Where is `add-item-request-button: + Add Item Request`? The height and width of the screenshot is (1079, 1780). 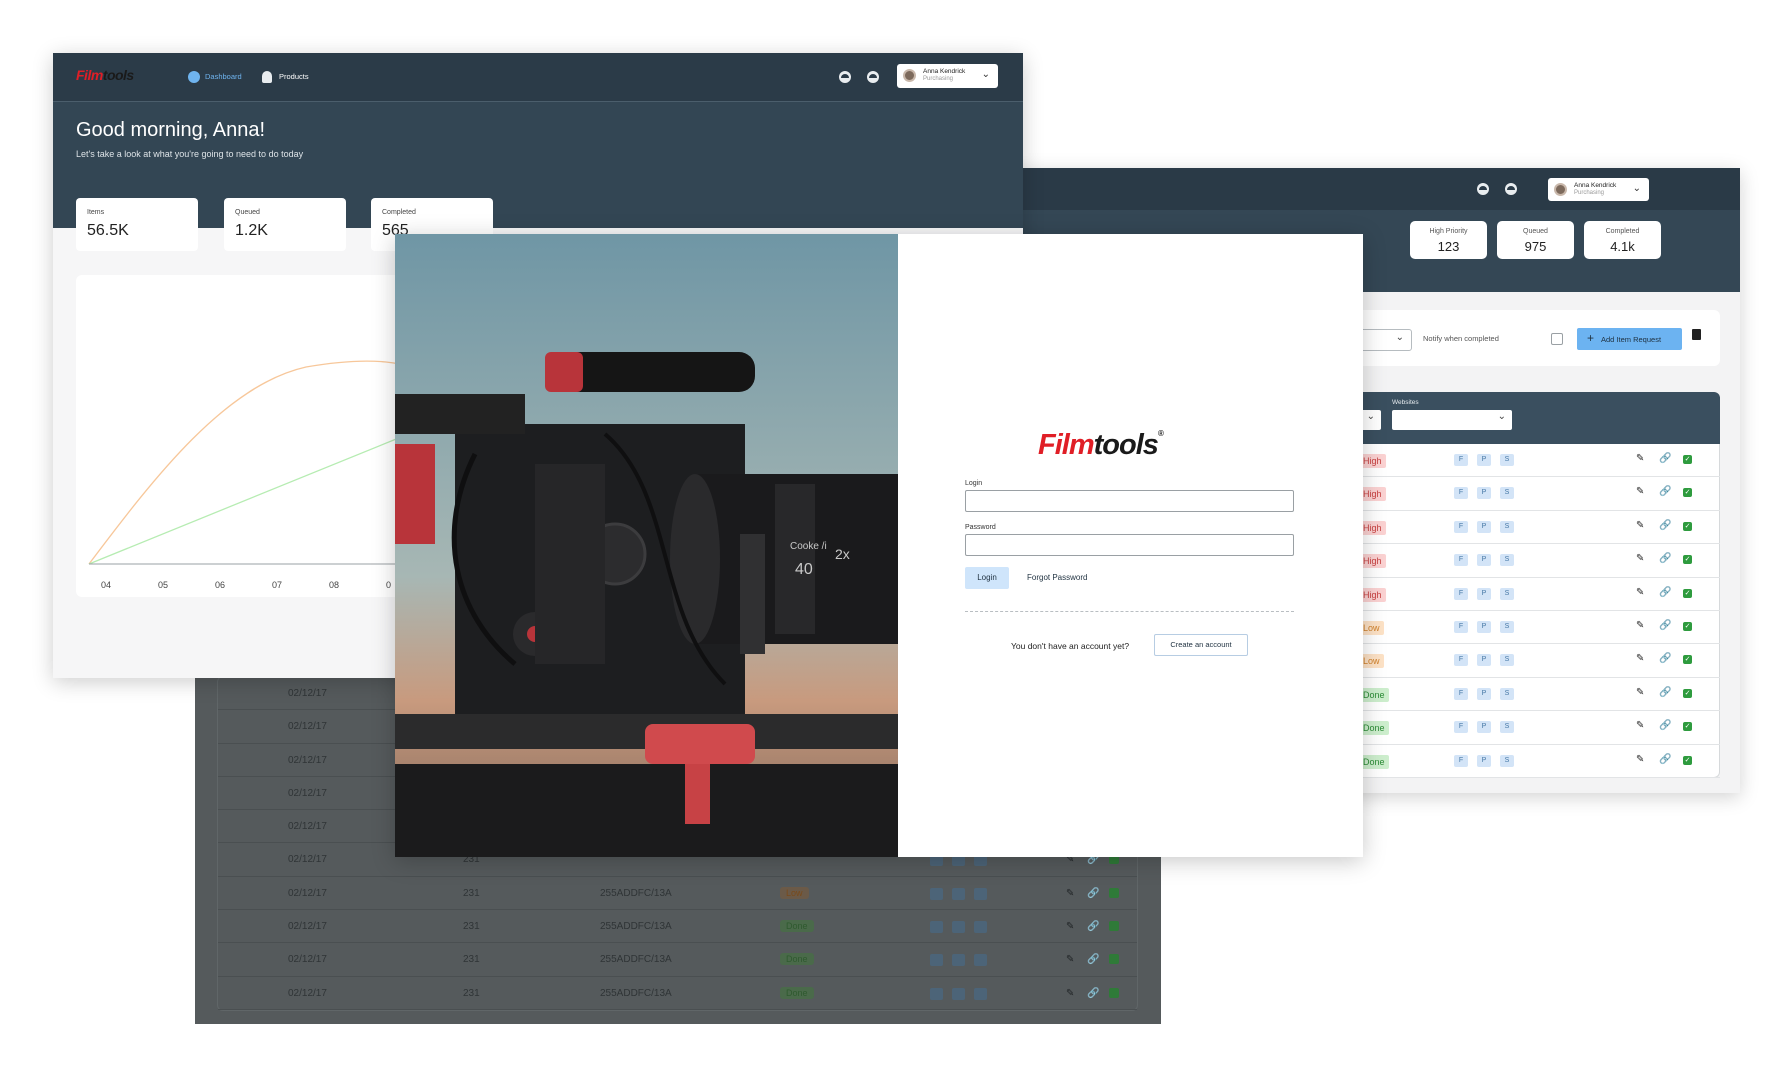
add-item-request-button: + Add Item Request is located at coordinates (1629, 339).